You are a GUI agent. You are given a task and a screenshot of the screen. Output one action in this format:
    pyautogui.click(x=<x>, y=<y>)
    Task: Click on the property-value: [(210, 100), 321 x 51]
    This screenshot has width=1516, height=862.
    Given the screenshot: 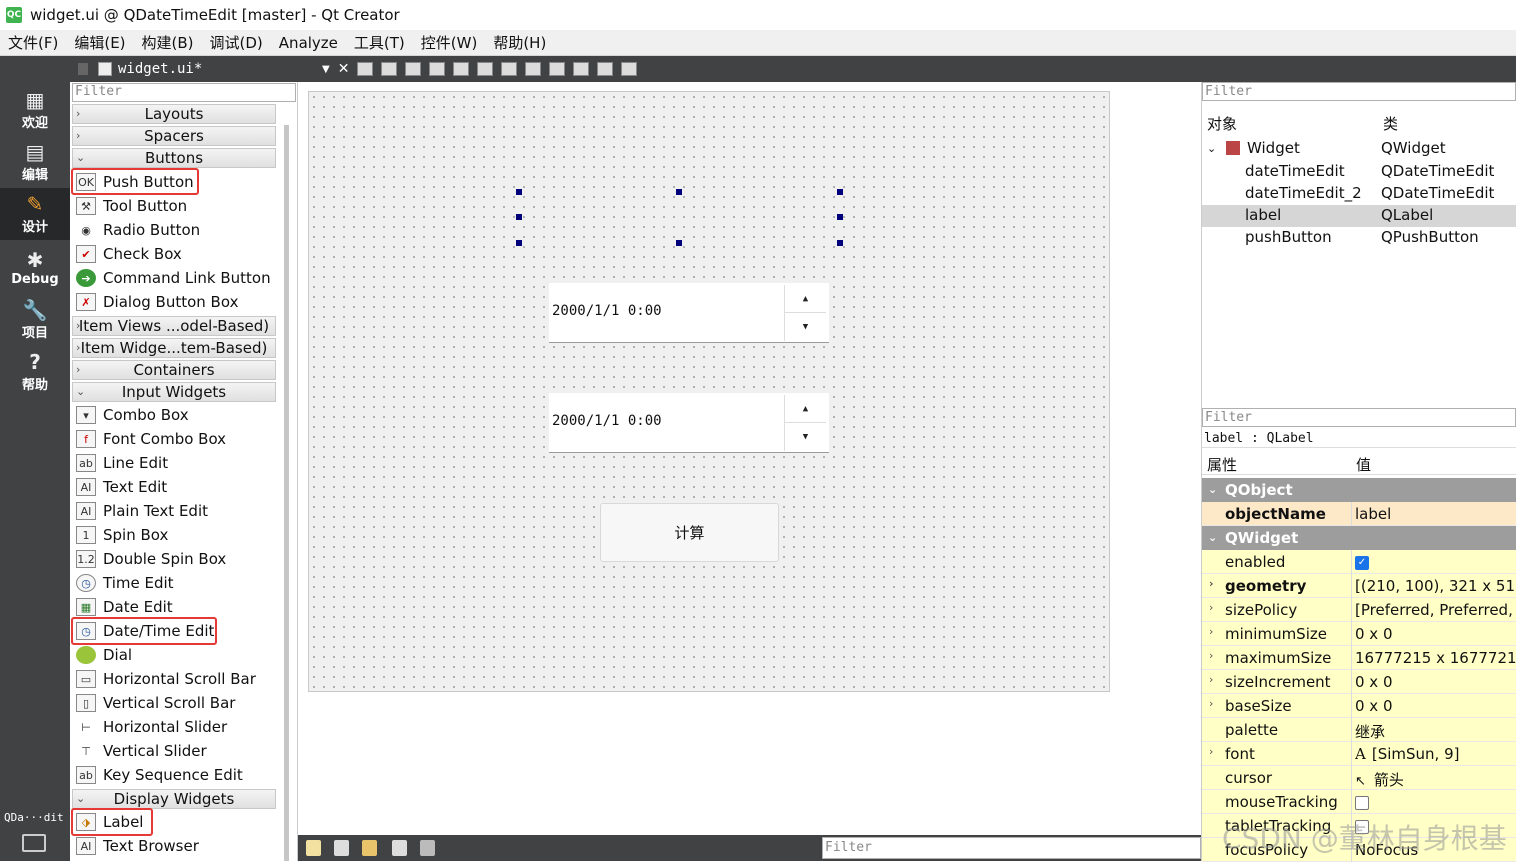 What is the action you would take?
    pyautogui.click(x=1435, y=586)
    